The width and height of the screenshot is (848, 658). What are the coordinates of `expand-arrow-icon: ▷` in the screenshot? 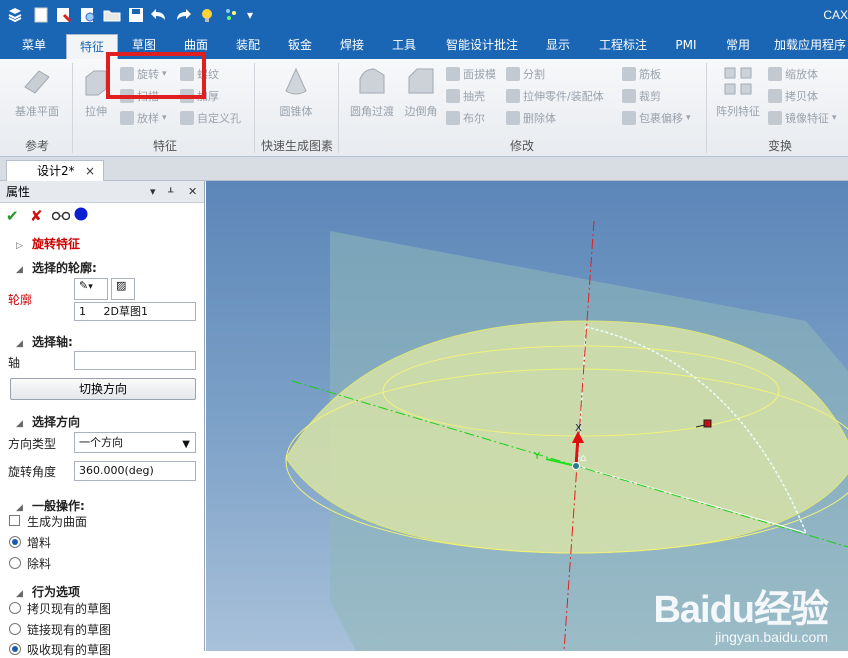 It's located at (22, 246).